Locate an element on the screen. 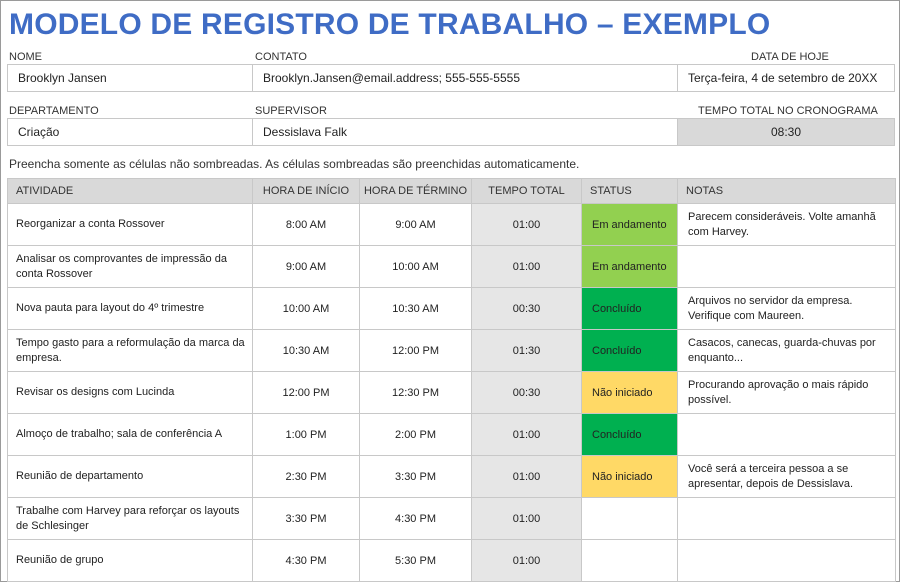  start-cell: 4:30 PM is located at coordinates (306, 560).